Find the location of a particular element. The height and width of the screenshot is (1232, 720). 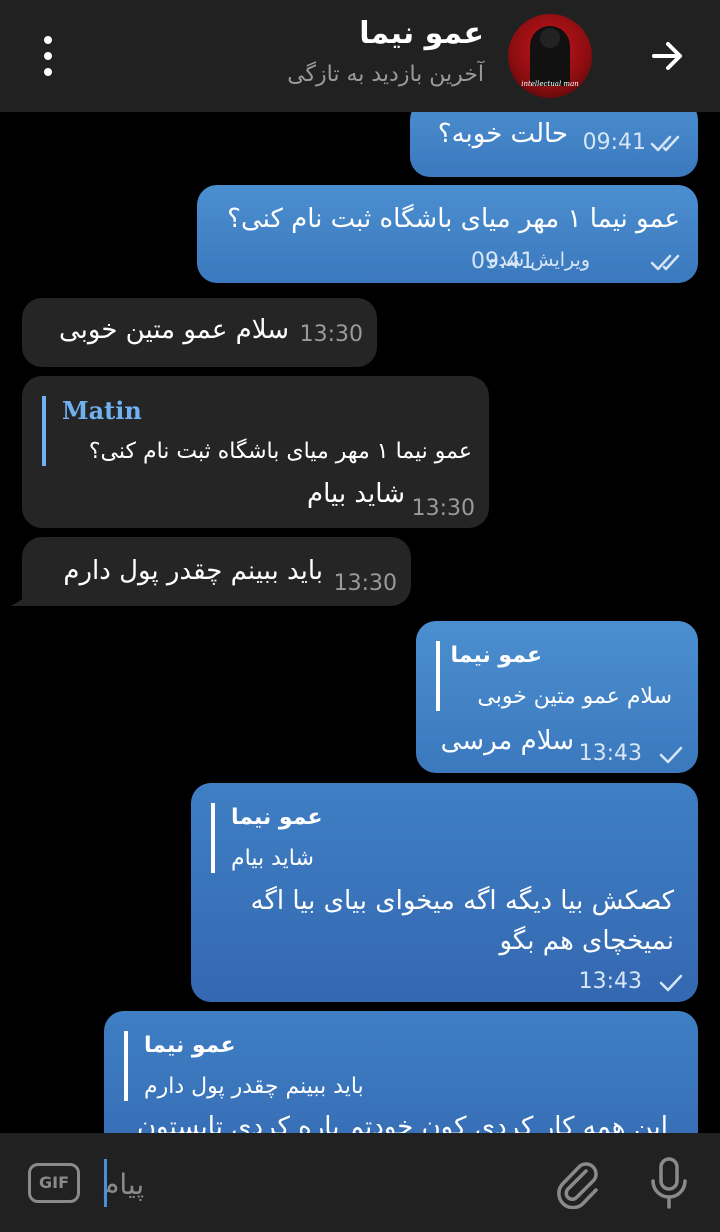

message-text: باید ببینم چقدر پول دارم is located at coordinates (193, 571).